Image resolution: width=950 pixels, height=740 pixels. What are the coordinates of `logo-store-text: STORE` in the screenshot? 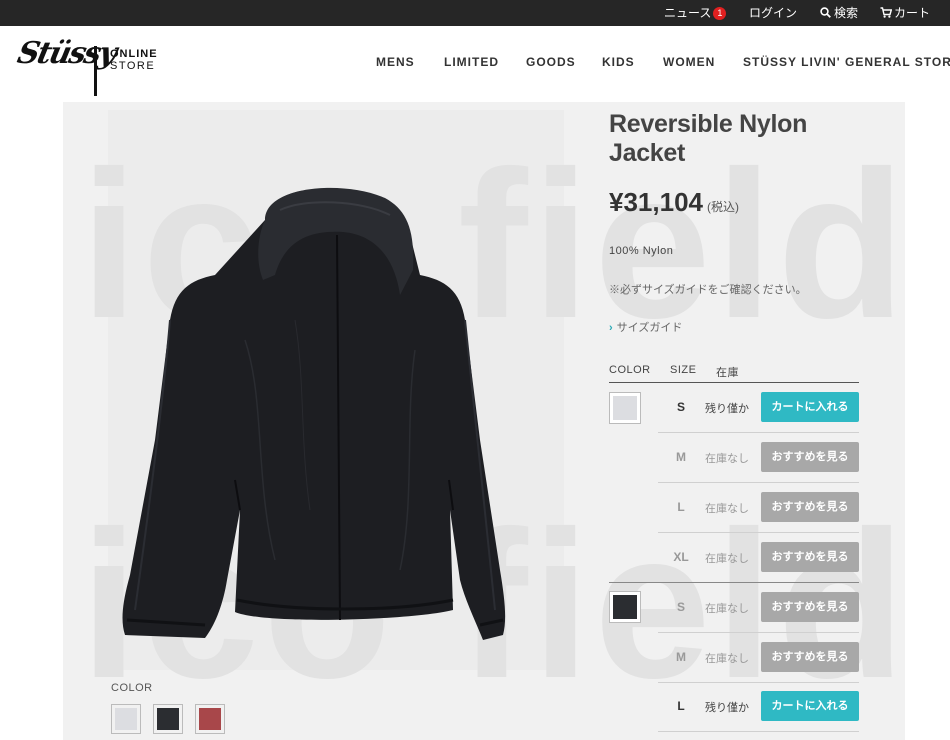 It's located at (133, 66).